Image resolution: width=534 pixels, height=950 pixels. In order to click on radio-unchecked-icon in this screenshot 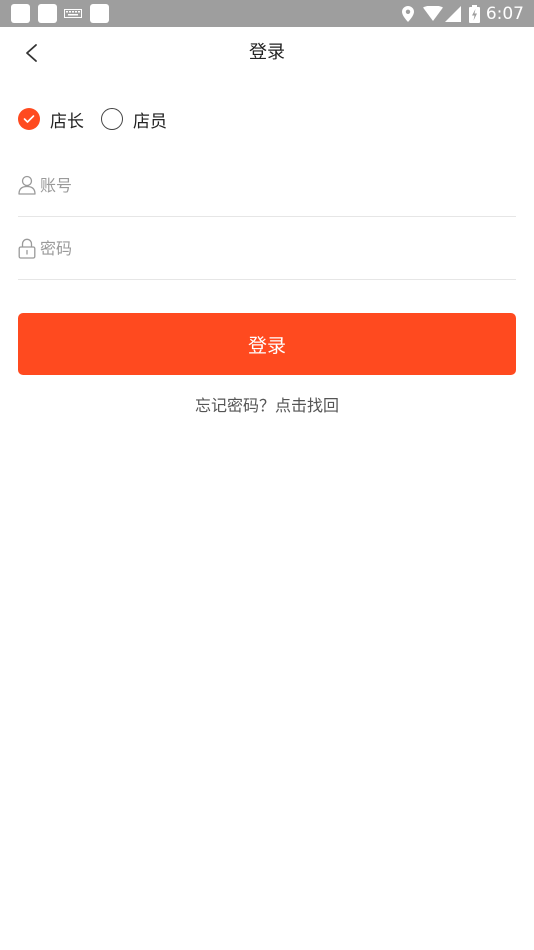, I will do `click(112, 119)`.